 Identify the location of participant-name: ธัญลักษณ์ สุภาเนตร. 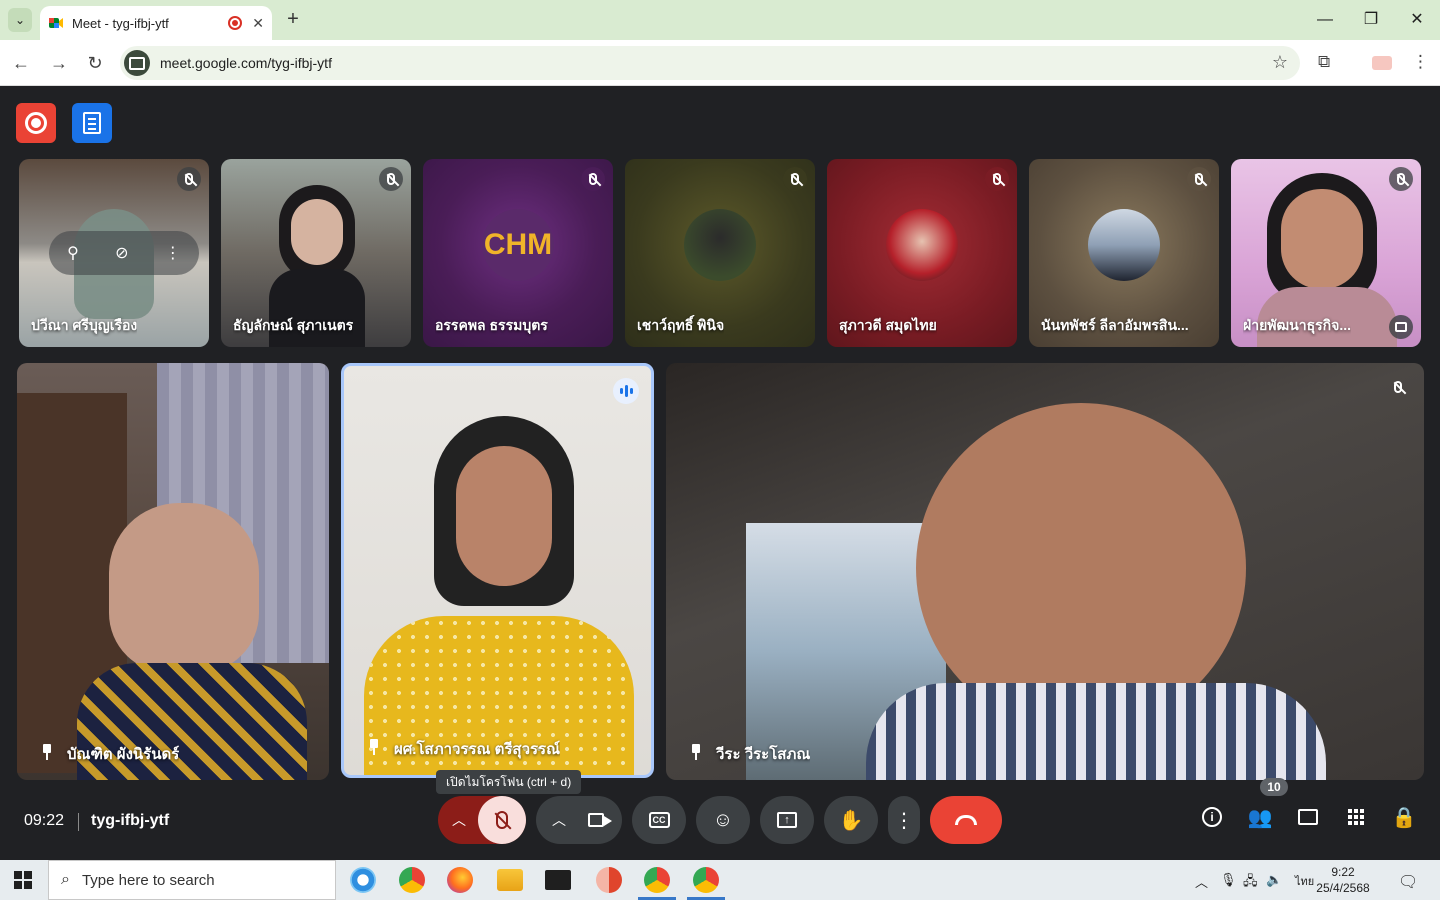
(293, 325).